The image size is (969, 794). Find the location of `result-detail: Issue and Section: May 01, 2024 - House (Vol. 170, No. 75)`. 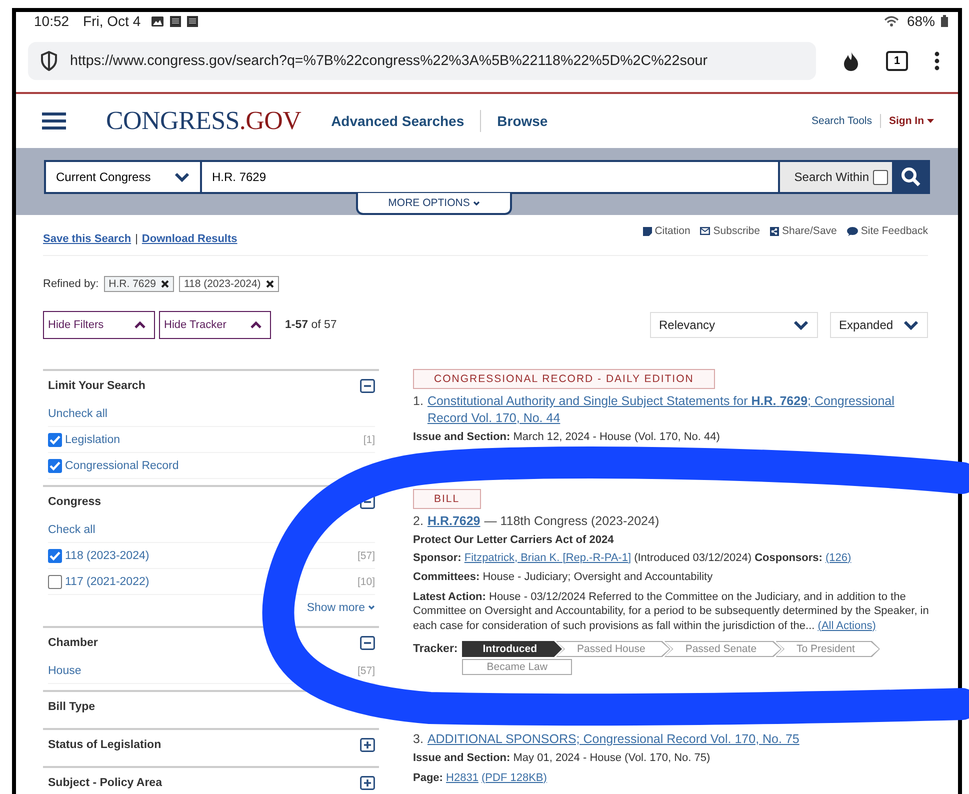

result-detail: Issue and Section: May 01, 2024 - House (Vol. 170, No. 75) is located at coordinates (562, 758).